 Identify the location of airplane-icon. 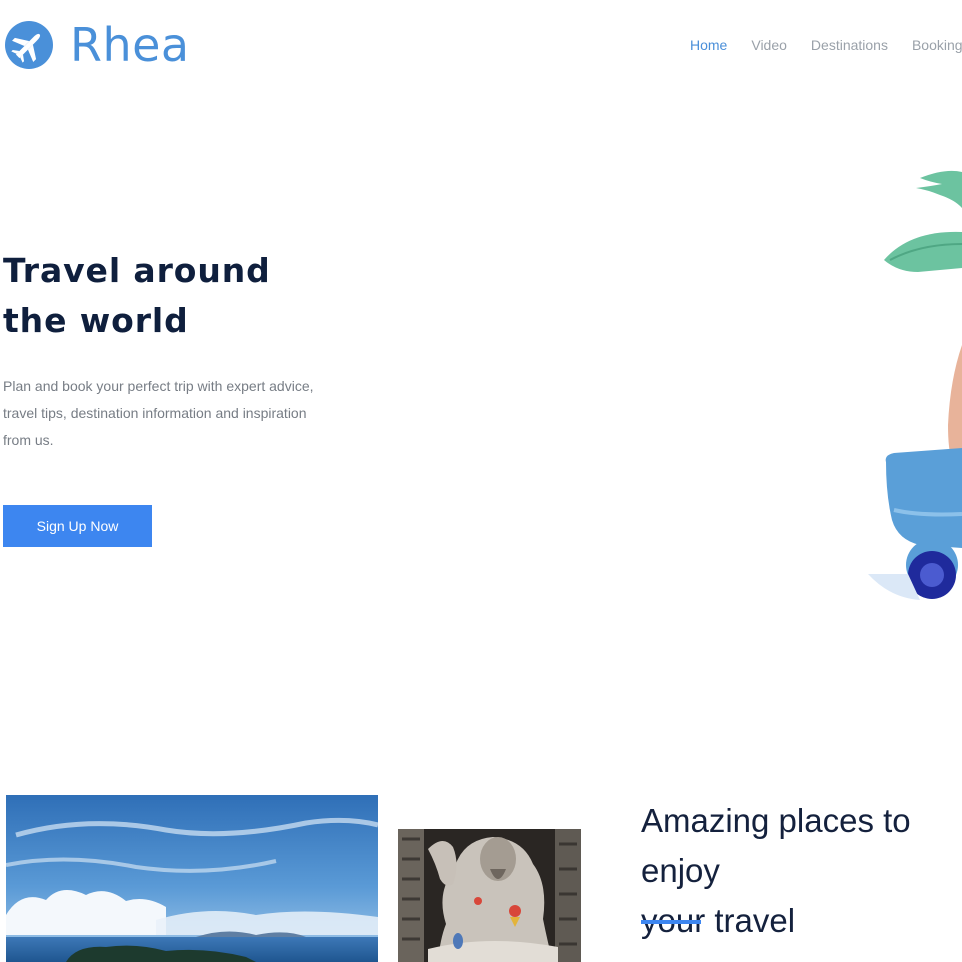
(29, 45).